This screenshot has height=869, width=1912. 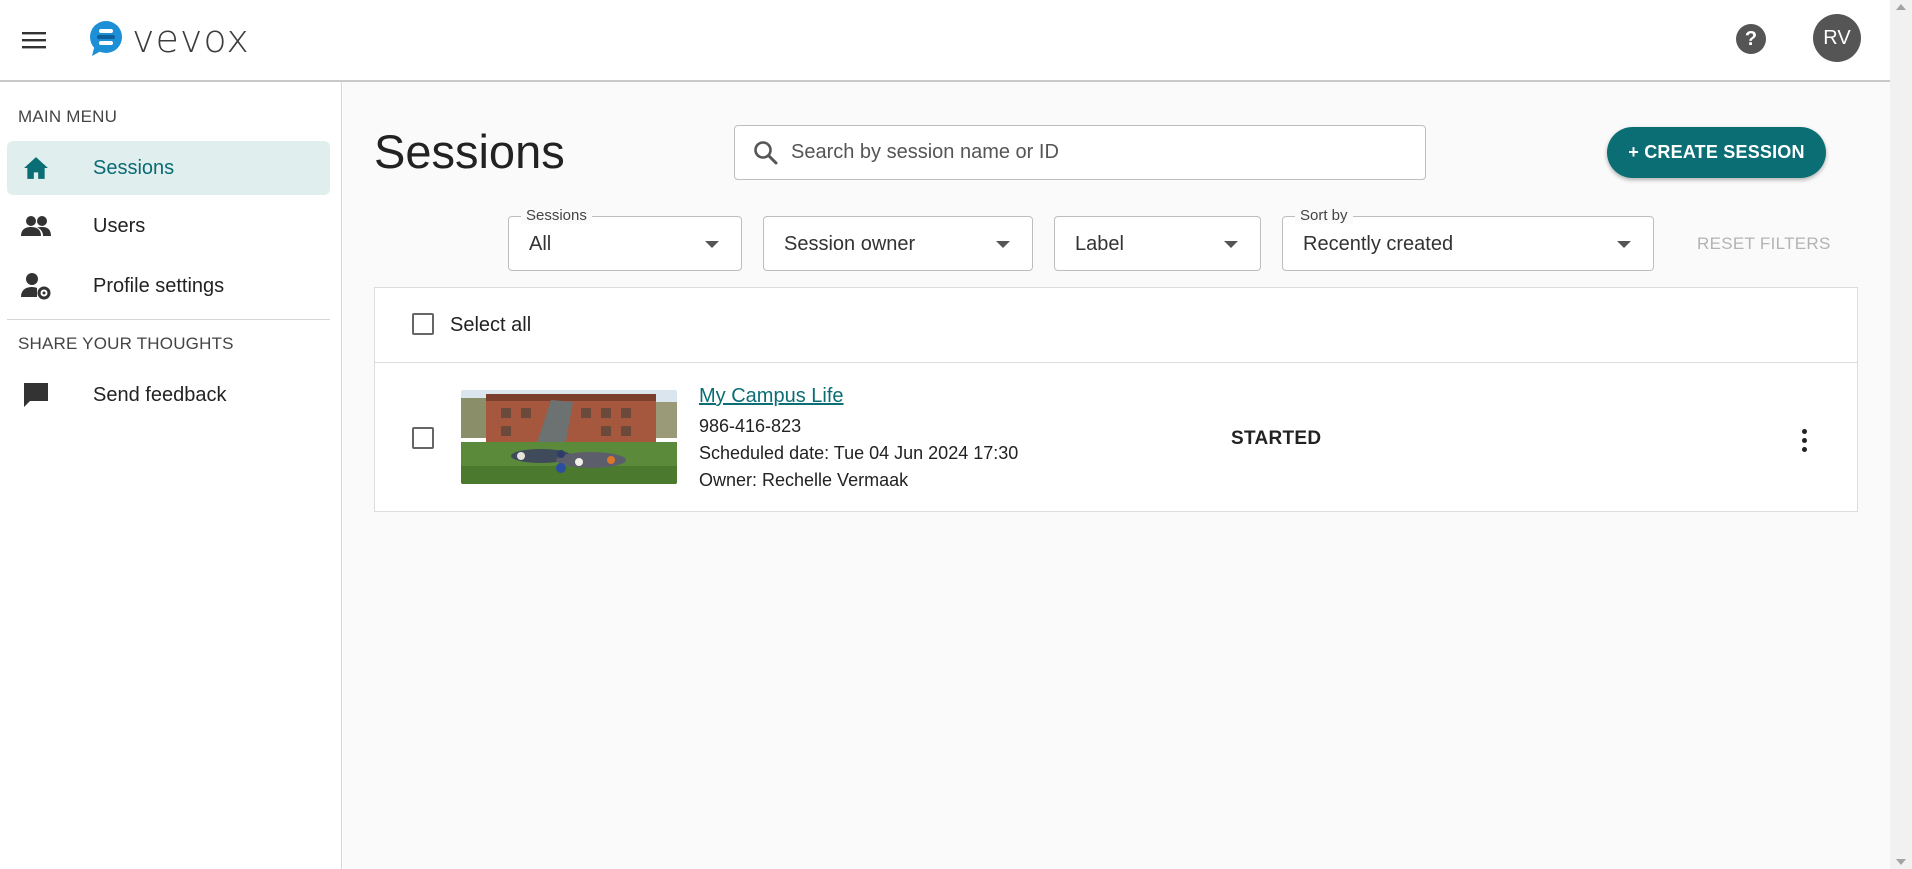 I want to click on logo-wordmark: vevox, so click(x=191, y=39).